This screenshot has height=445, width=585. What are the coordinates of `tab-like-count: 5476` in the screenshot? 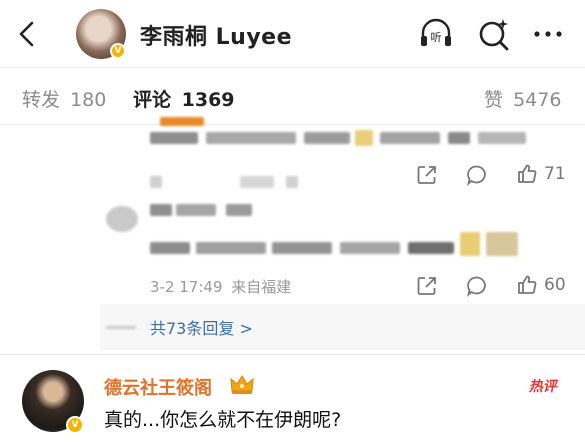 It's located at (537, 100).